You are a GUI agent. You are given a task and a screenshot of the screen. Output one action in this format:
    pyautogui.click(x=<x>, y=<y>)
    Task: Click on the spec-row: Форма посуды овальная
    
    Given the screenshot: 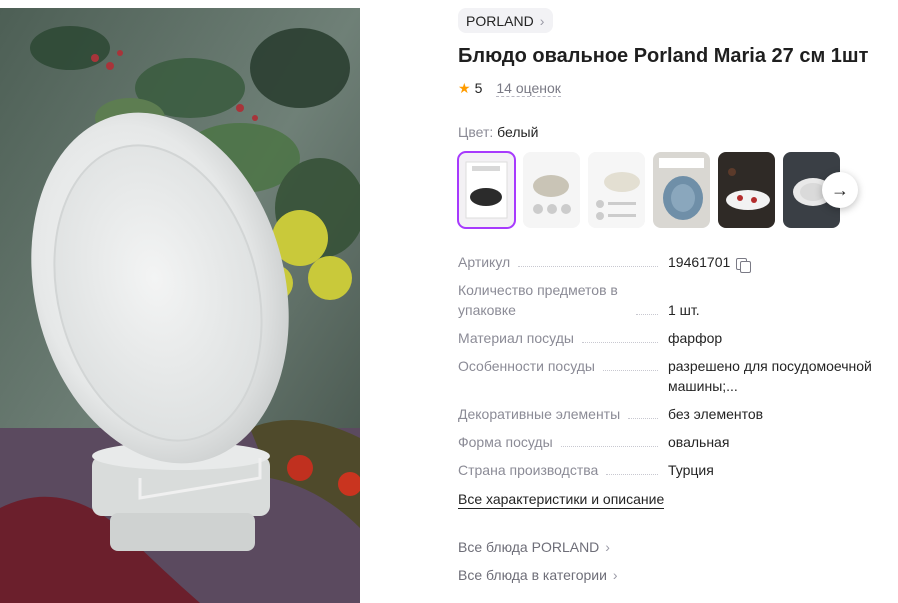 What is the action you would take?
    pyautogui.click(x=668, y=442)
    